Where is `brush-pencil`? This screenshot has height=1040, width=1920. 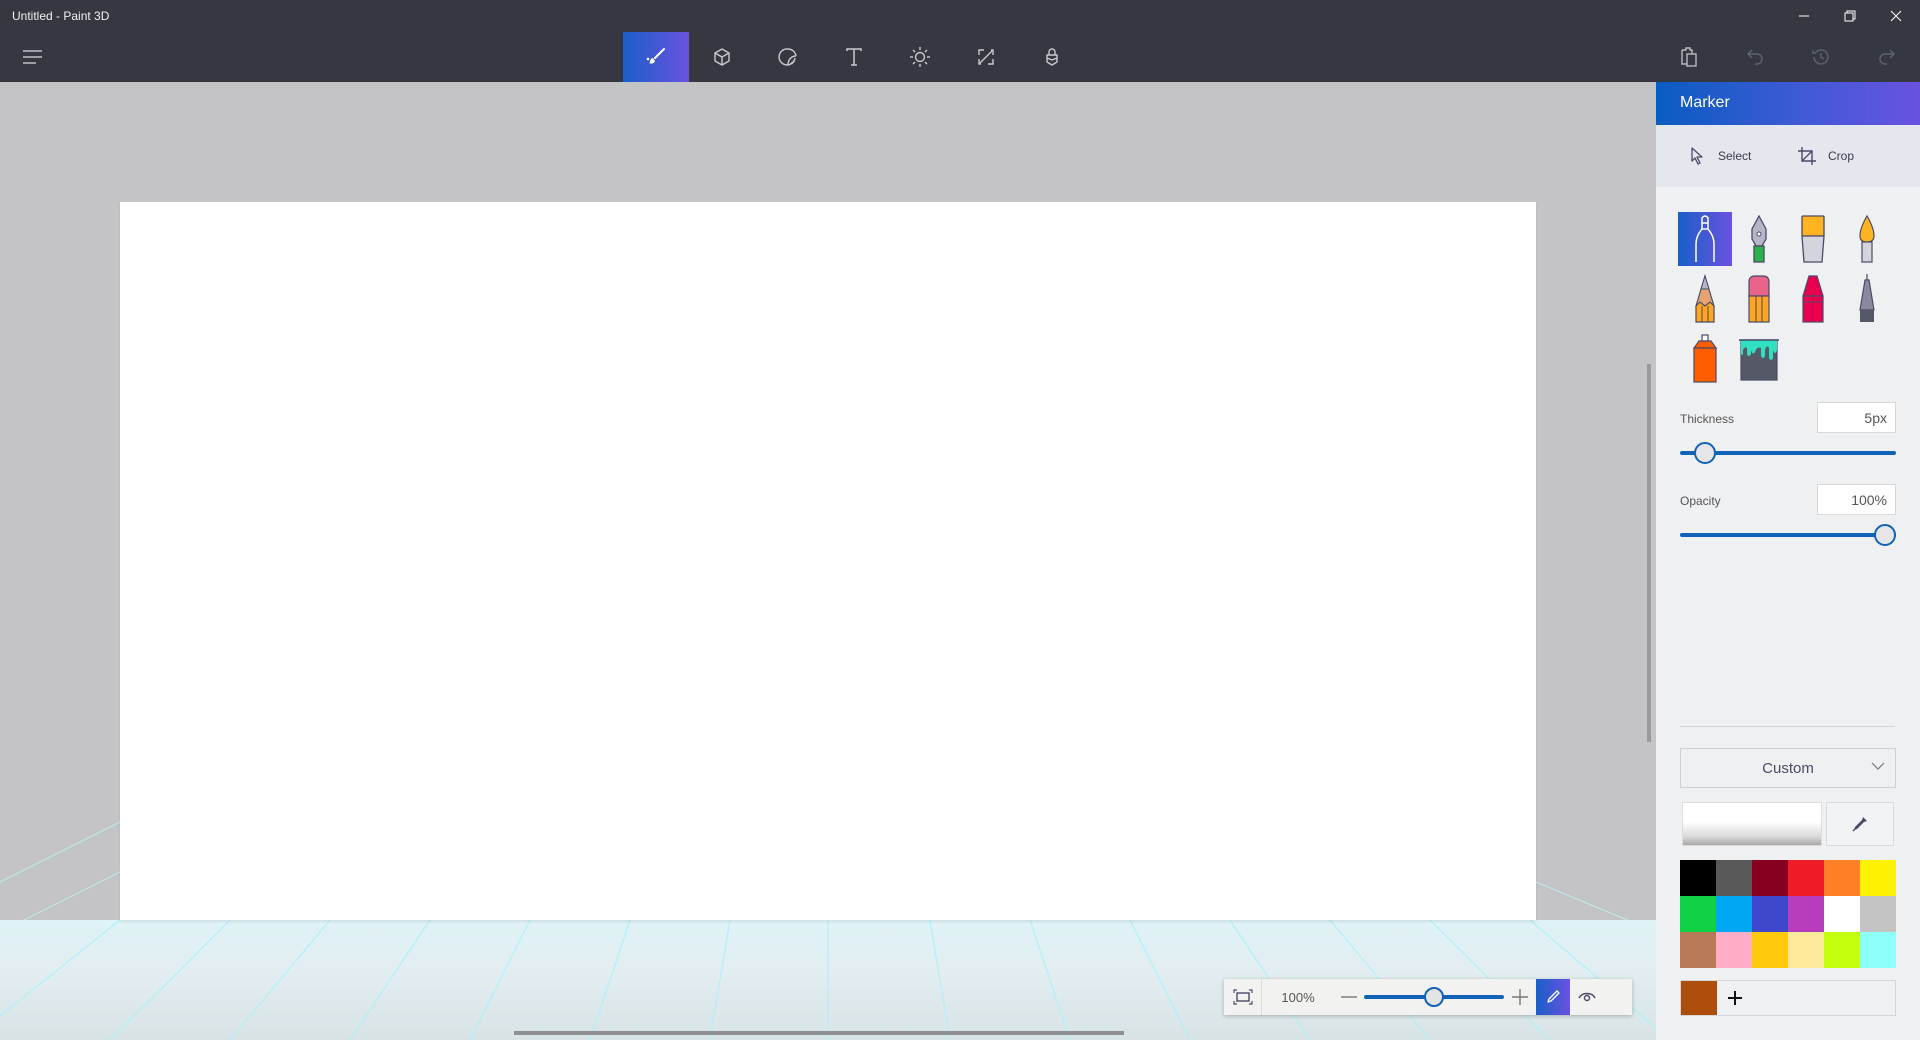
brush-pencil is located at coordinates (1705, 299).